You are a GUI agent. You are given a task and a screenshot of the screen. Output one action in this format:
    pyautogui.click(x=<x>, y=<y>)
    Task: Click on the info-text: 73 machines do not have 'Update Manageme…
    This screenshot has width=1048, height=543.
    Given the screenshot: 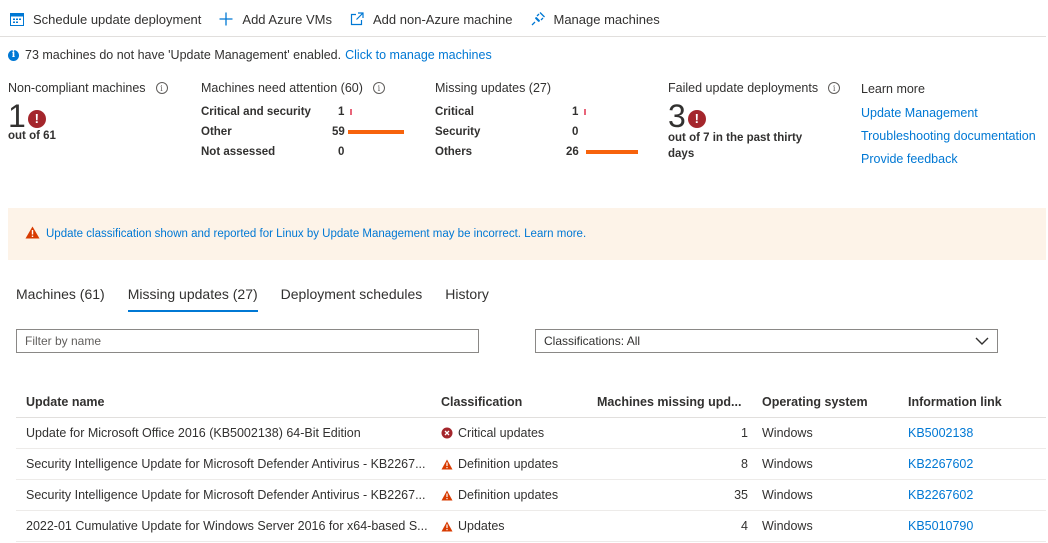 What is the action you would take?
    pyautogui.click(x=183, y=55)
    